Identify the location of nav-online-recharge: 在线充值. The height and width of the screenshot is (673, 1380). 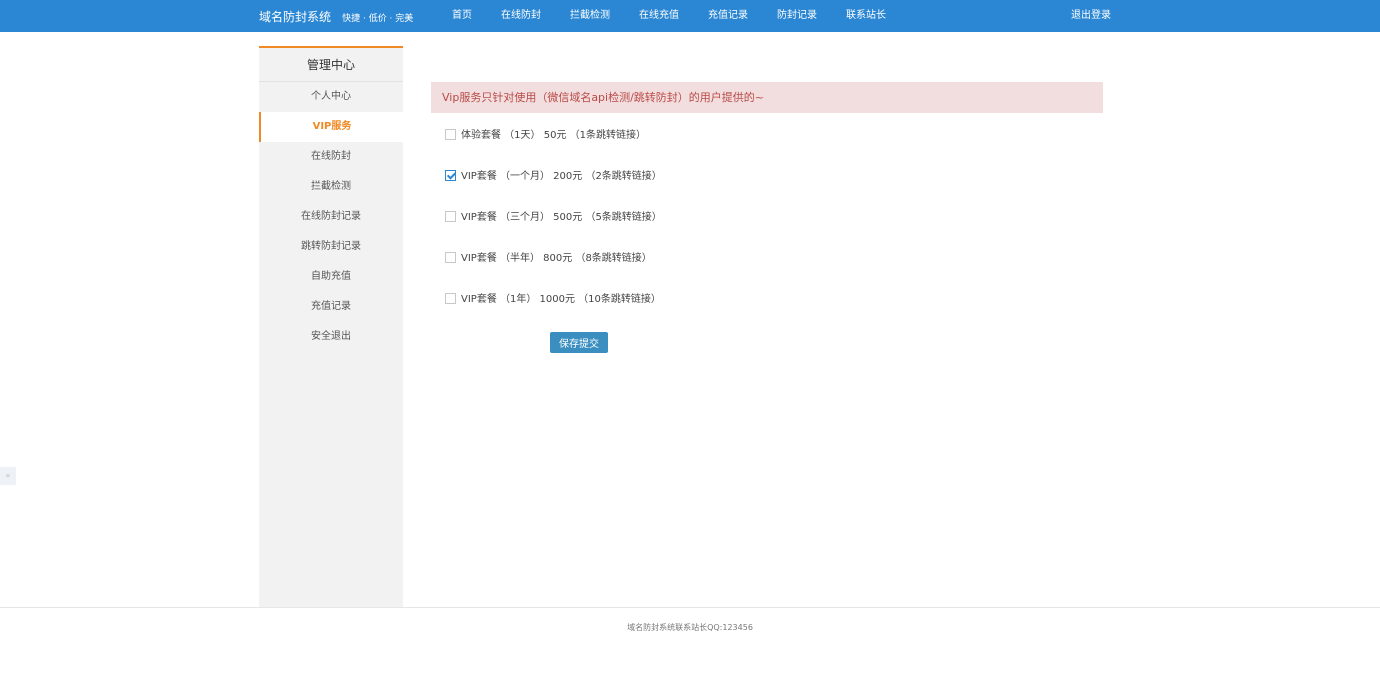
(659, 16).